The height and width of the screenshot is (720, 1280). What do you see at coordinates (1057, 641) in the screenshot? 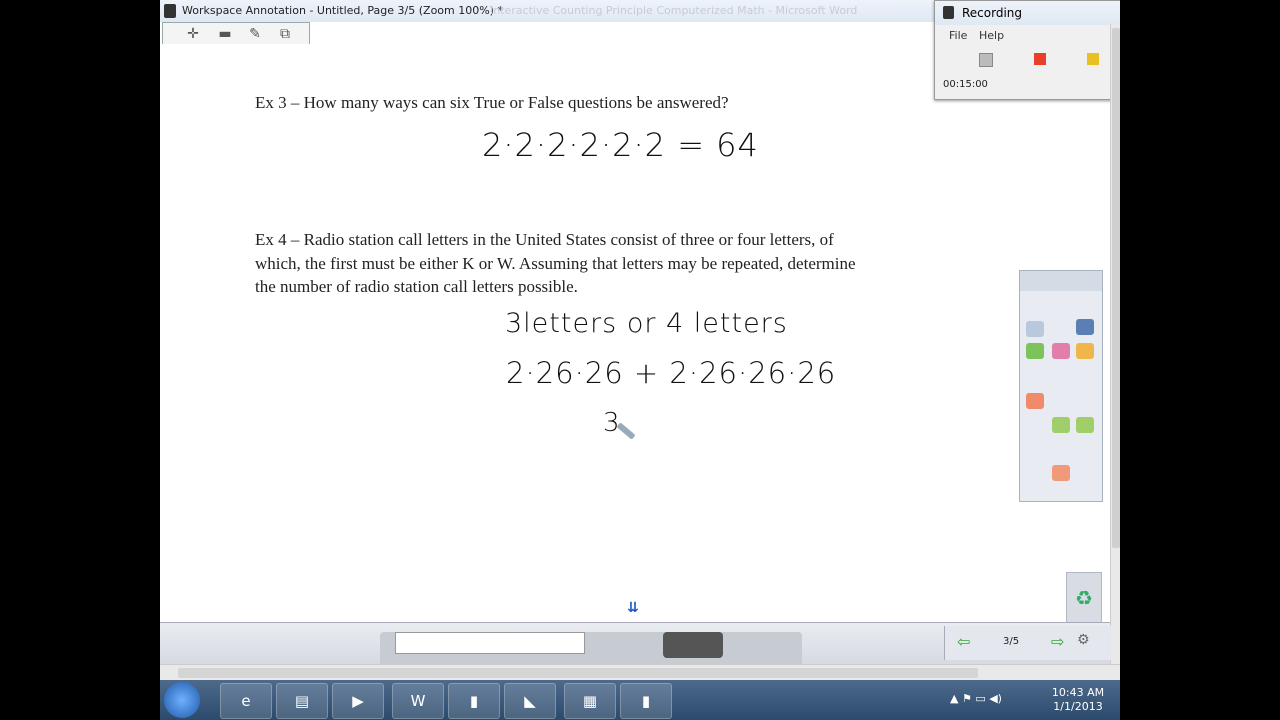
I see `next-page-icon: ⇨` at bounding box center [1057, 641].